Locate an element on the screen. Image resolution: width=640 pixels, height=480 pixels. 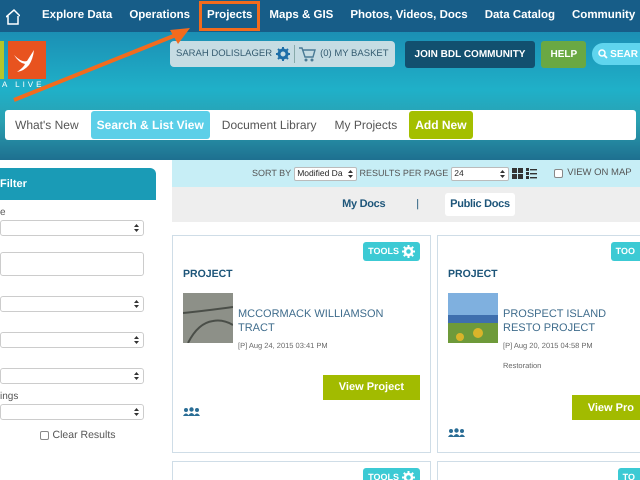
nav-link: Community is located at coordinates (602, 16).